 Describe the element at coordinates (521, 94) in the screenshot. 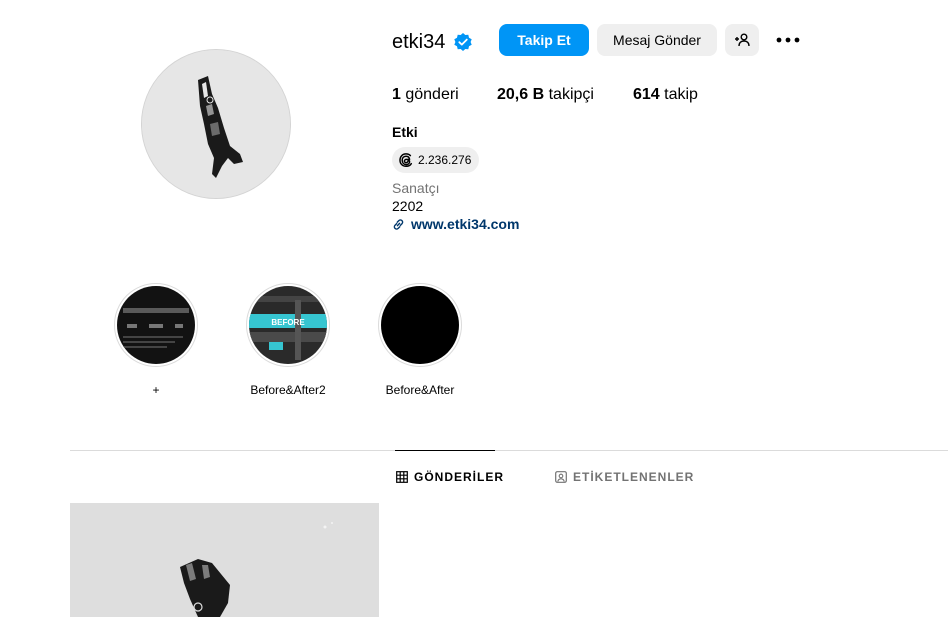

I see `followers-count-value: 20,6 B` at that location.